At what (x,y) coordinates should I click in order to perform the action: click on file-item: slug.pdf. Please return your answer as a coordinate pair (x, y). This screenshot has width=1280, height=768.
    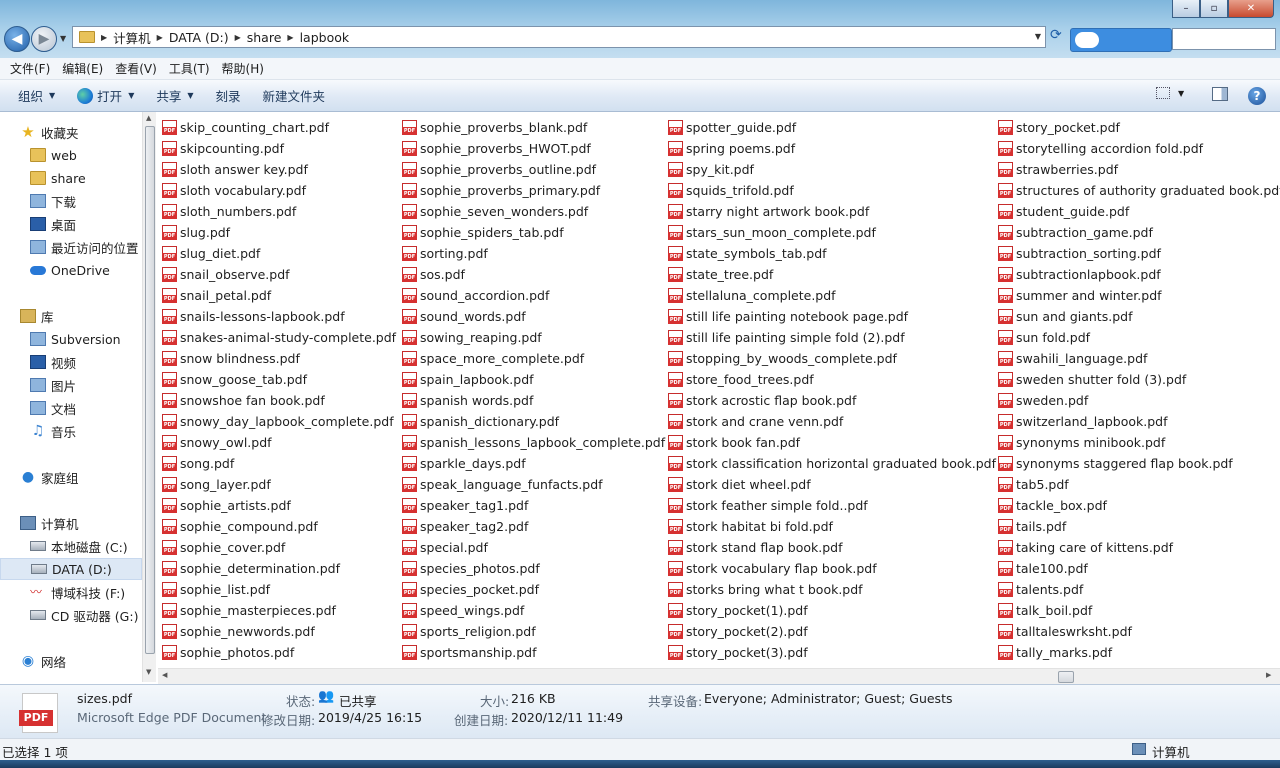
    Looking at the image, I should click on (196, 232).